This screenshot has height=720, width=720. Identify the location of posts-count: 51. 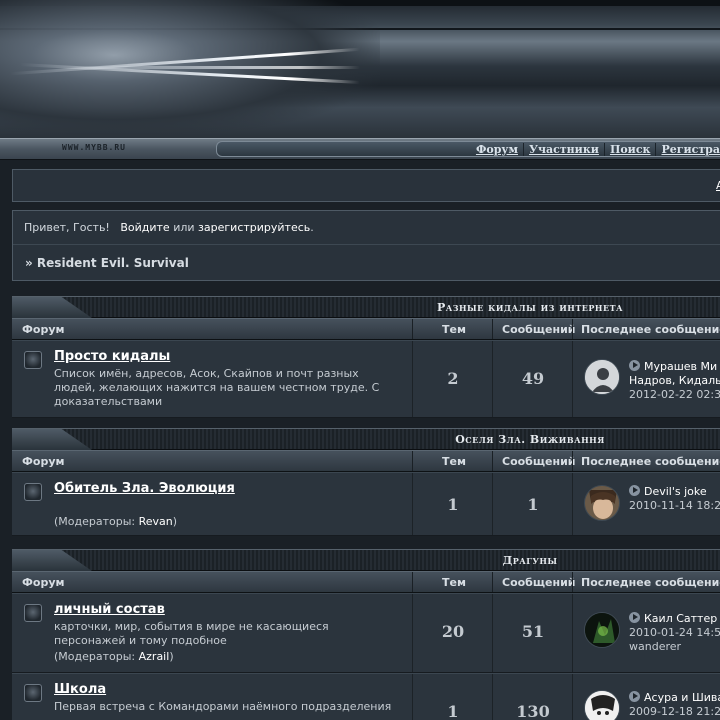
(533, 631).